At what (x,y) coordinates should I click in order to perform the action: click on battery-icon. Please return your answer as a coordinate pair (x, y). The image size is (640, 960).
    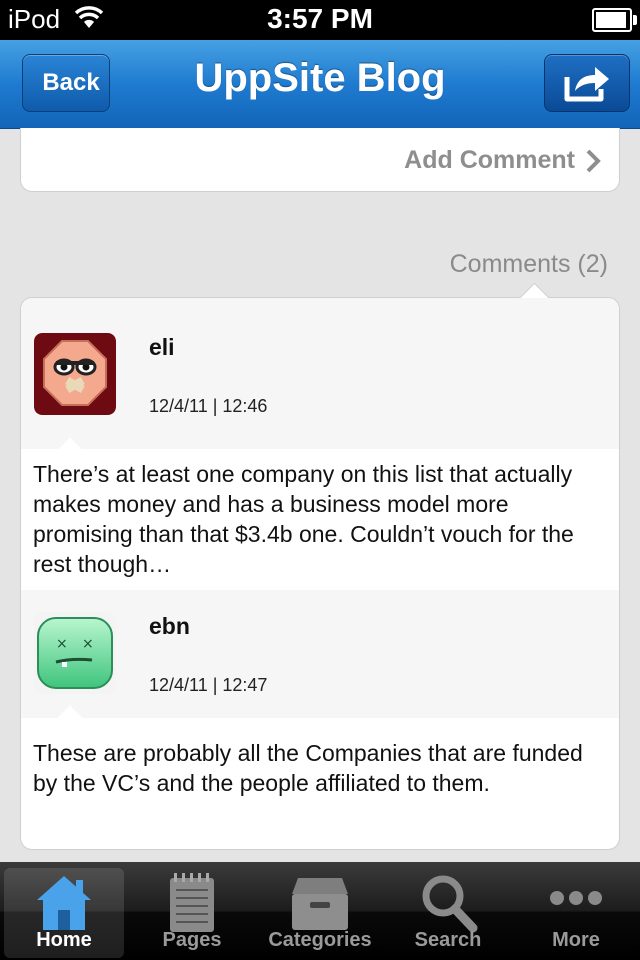
    Looking at the image, I should click on (614, 20).